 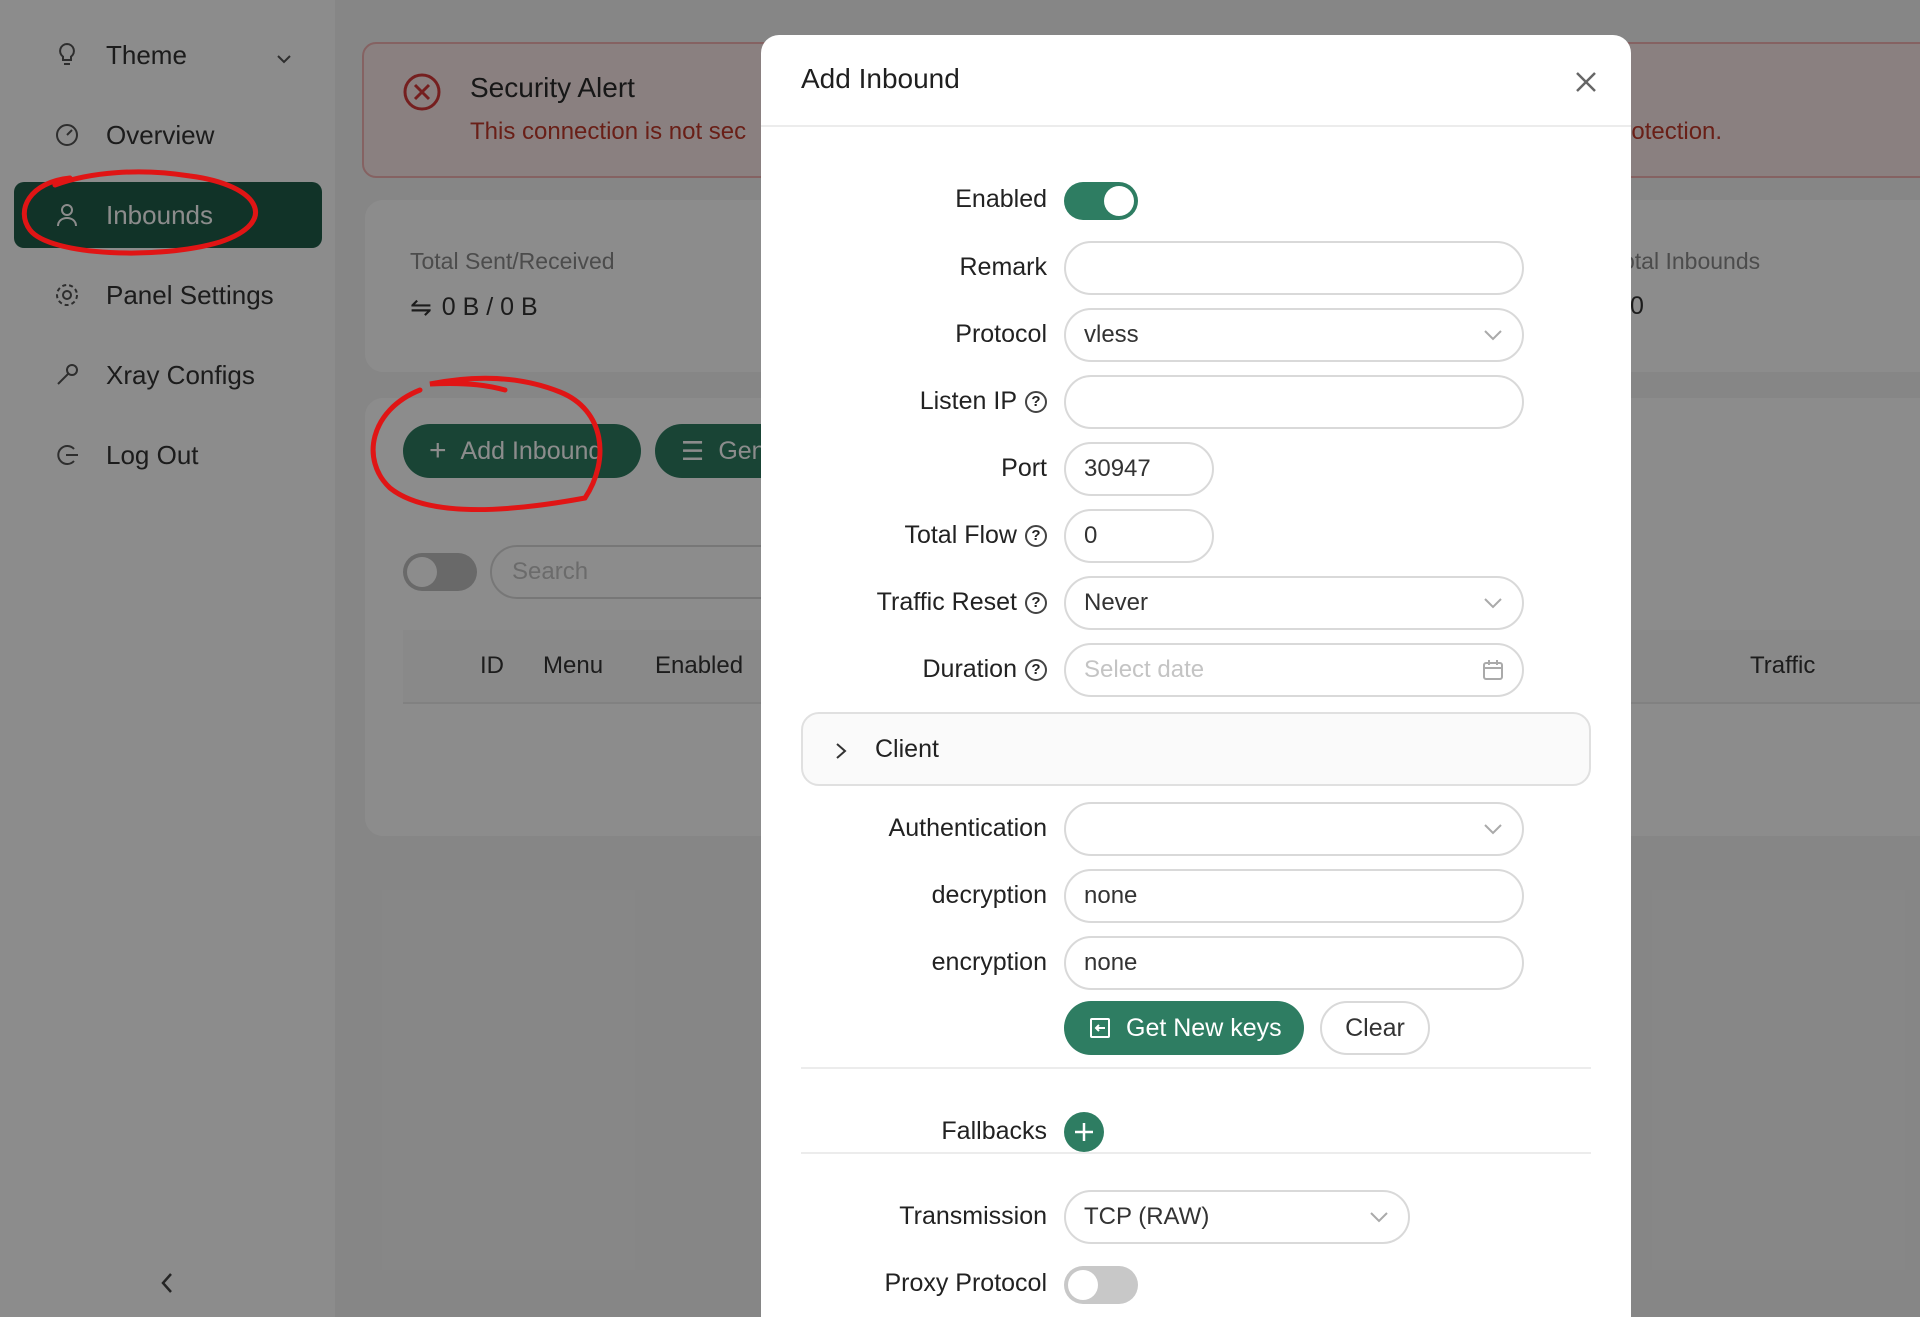 What do you see at coordinates (994, 1131) in the screenshot?
I see `fallbacks-label: Fallbacks` at bounding box center [994, 1131].